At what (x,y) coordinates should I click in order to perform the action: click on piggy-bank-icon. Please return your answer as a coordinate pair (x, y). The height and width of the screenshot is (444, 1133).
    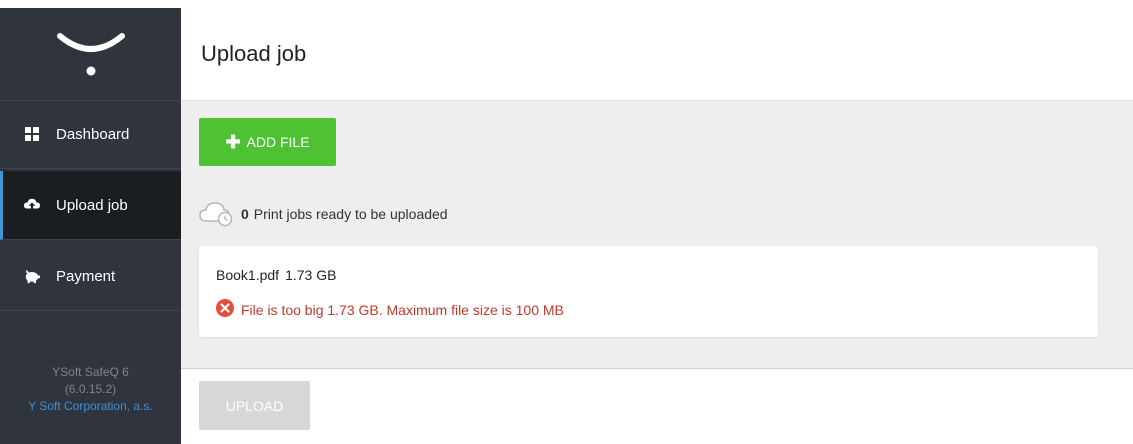
    Looking at the image, I should click on (32, 276).